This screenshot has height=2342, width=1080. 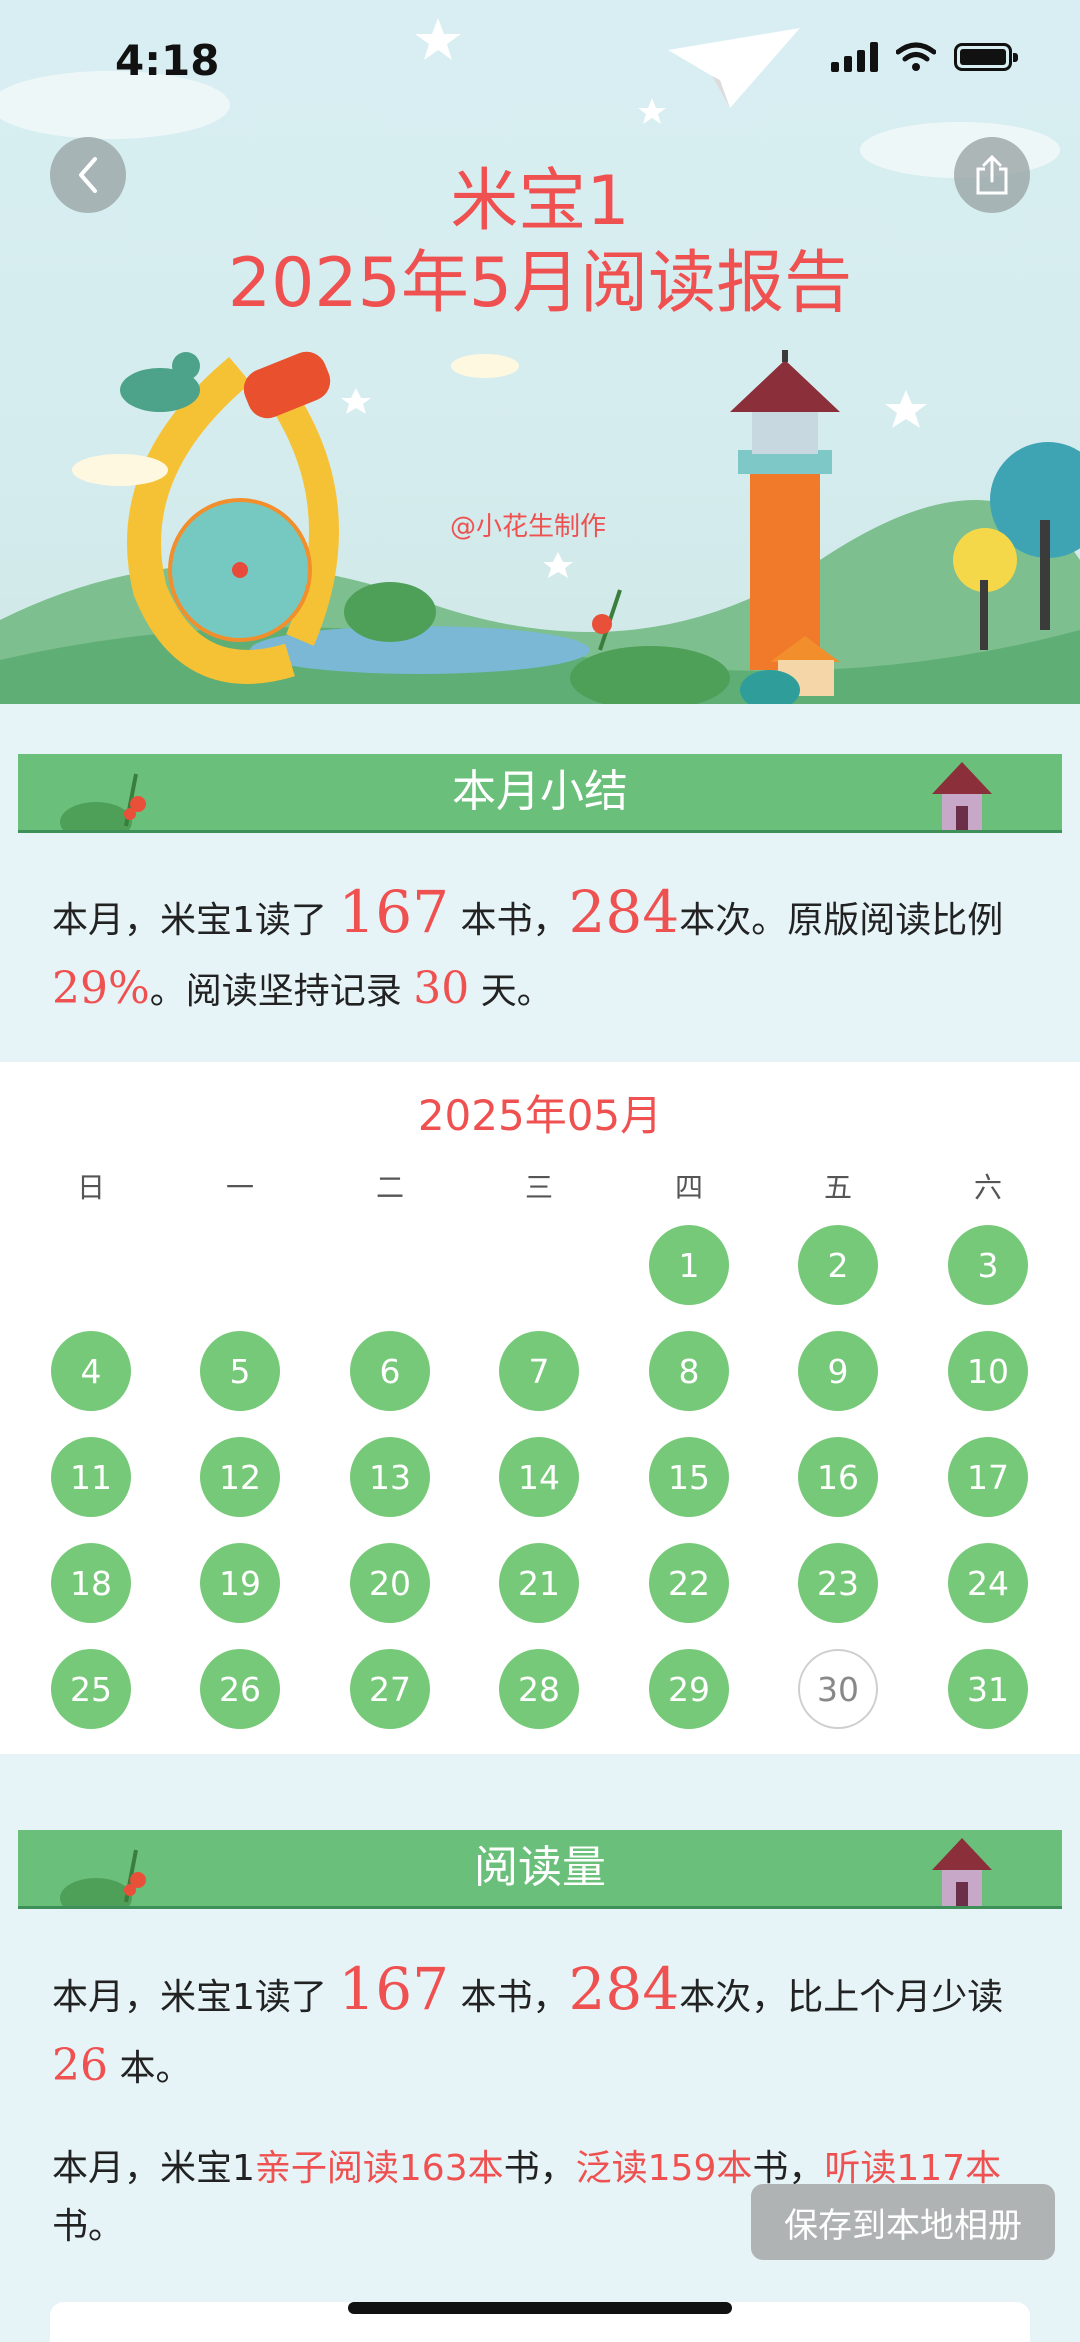 What do you see at coordinates (441, 988) in the screenshot?
I see `streak-days: 30` at bounding box center [441, 988].